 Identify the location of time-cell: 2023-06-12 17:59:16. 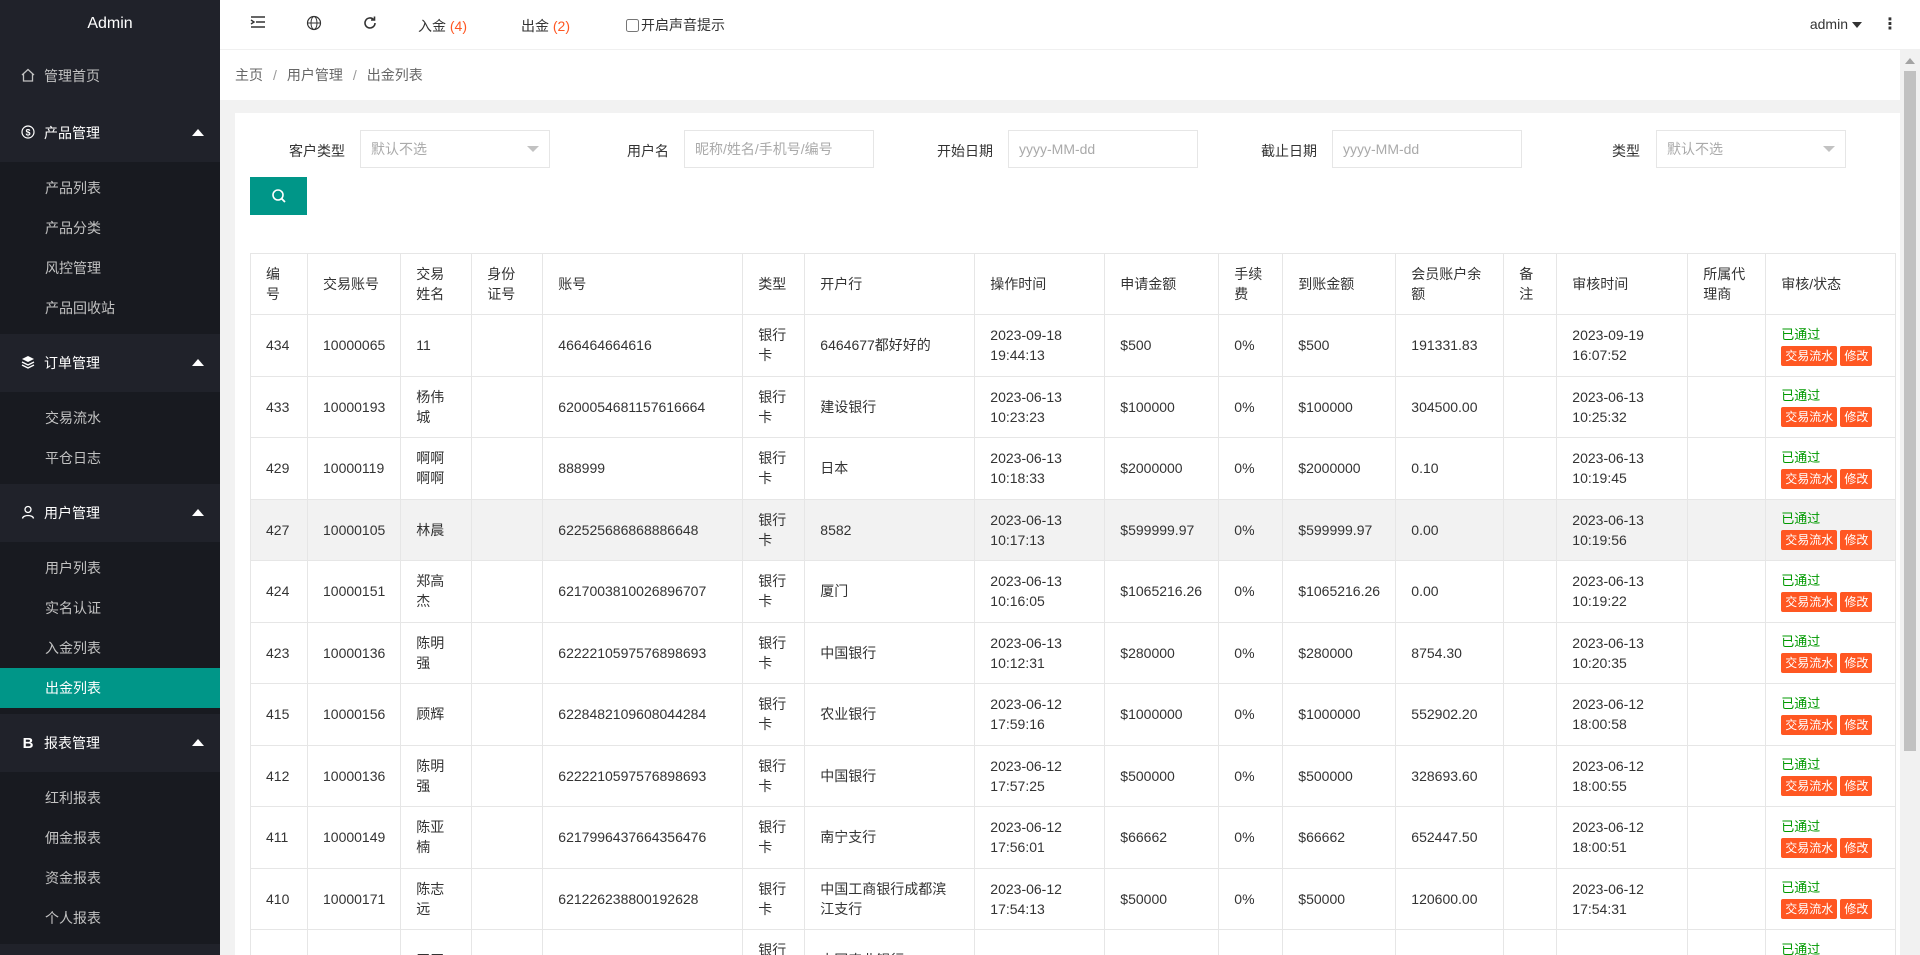
(1040, 714).